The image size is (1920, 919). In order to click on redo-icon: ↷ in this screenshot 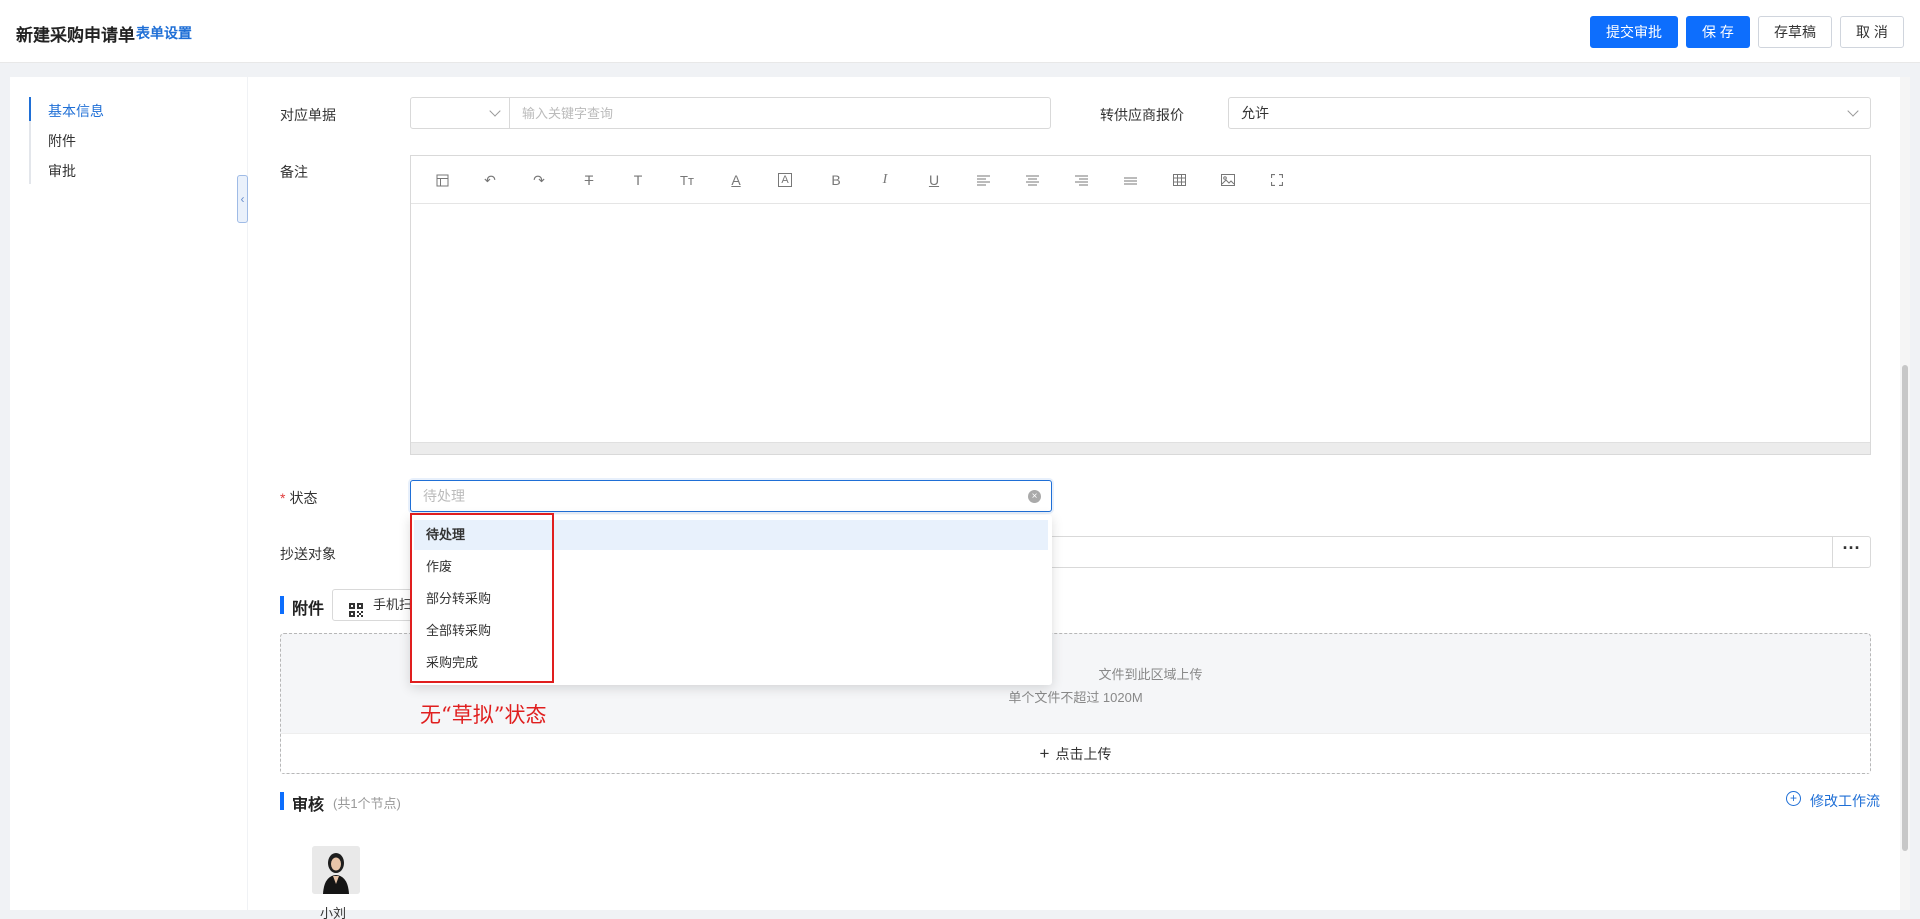, I will do `click(539, 180)`.